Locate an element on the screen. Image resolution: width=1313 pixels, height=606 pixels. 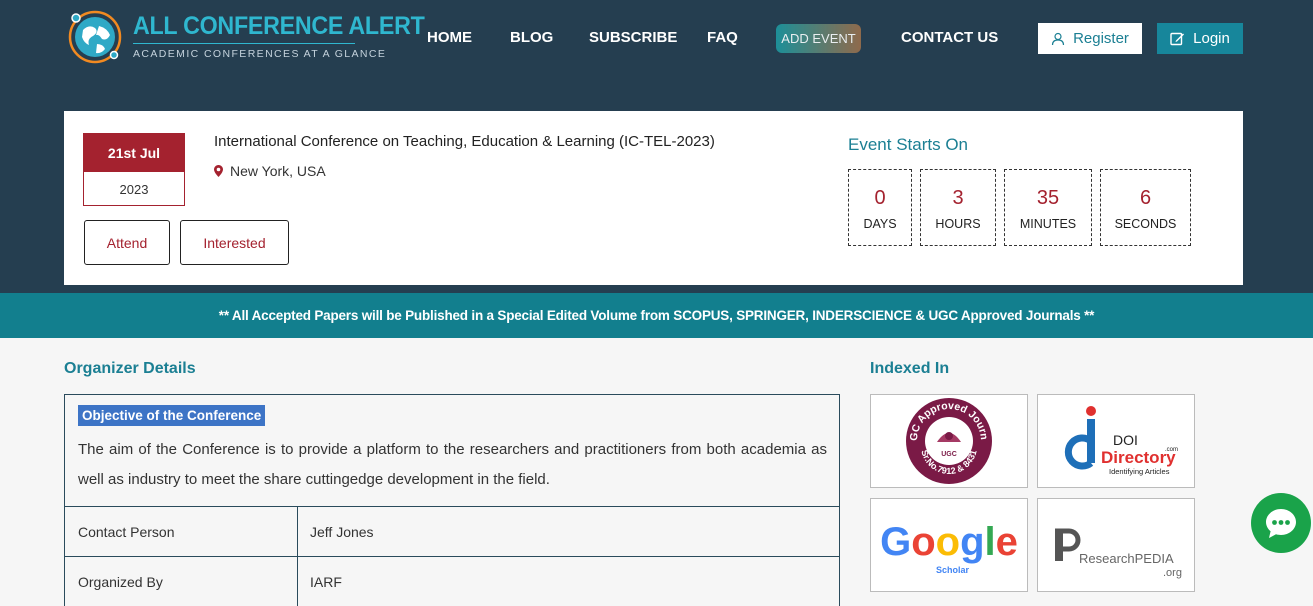
countdown-hours: 3 HOURS is located at coordinates (958, 207).